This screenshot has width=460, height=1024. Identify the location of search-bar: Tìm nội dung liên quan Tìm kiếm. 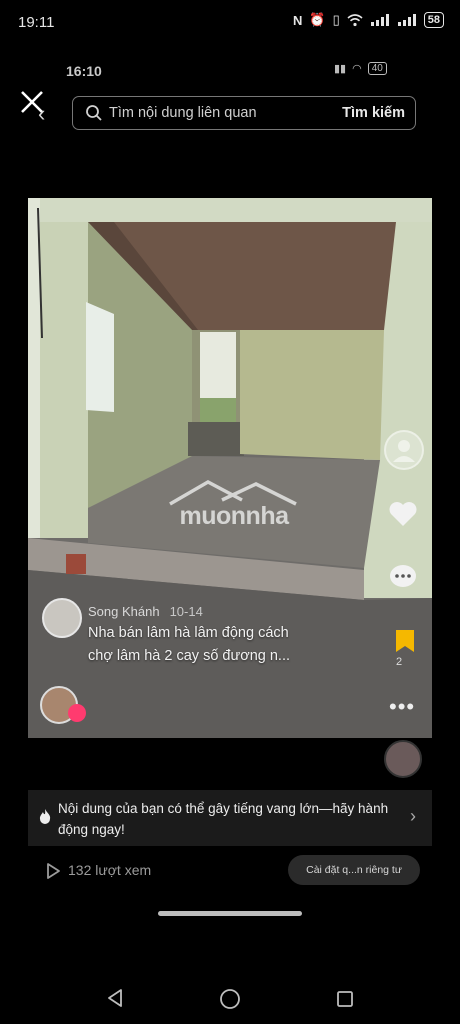
(244, 113).